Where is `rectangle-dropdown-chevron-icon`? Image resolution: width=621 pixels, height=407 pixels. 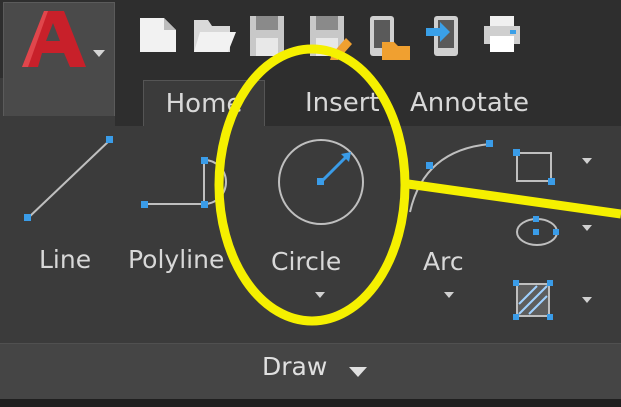
rectangle-dropdown-chevron-icon is located at coordinates (587, 161).